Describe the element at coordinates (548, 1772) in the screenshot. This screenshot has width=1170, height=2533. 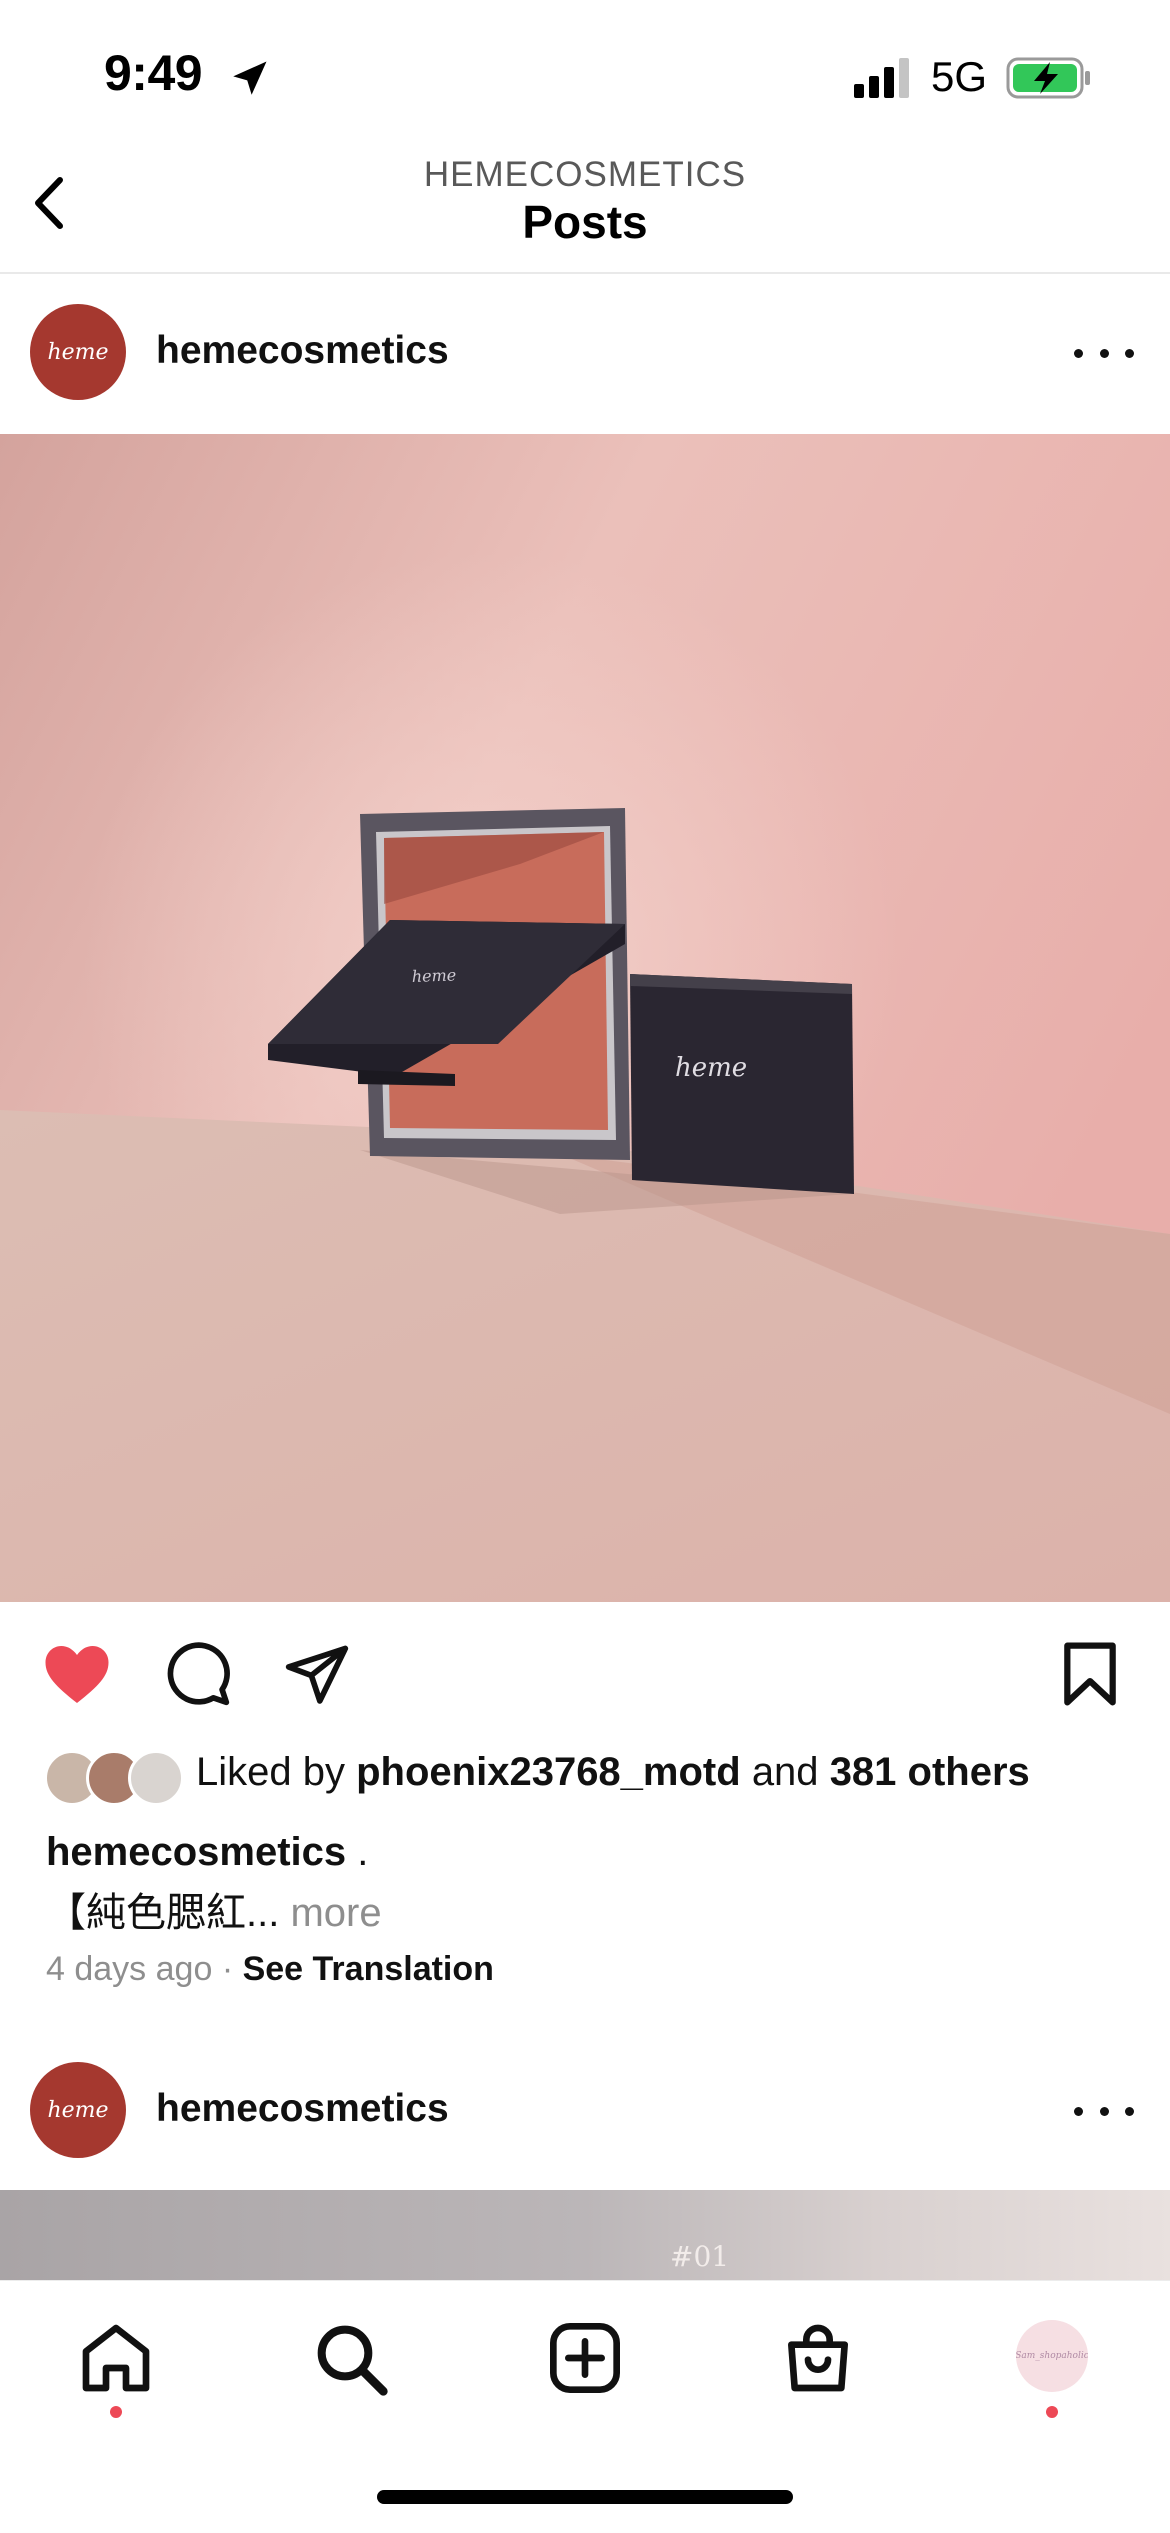
I see `liked-by-user: phoenix23768_motd` at that location.